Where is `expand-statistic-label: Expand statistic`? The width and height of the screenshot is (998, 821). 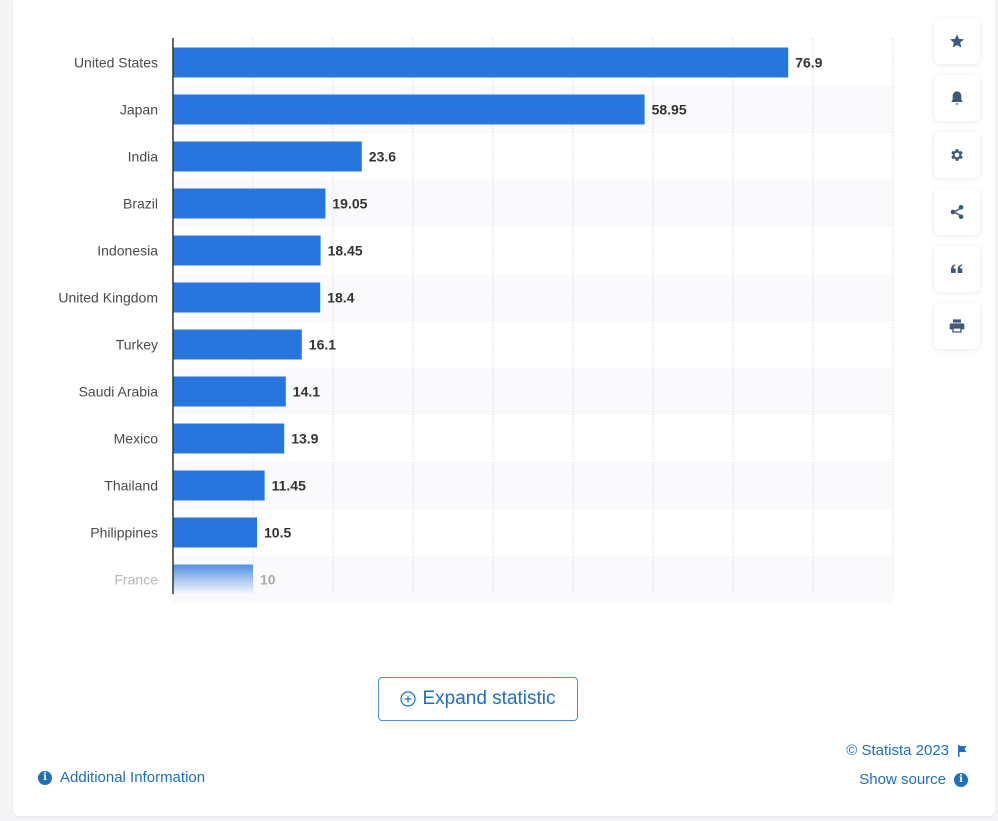
expand-statistic-label: Expand statistic is located at coordinates (489, 698).